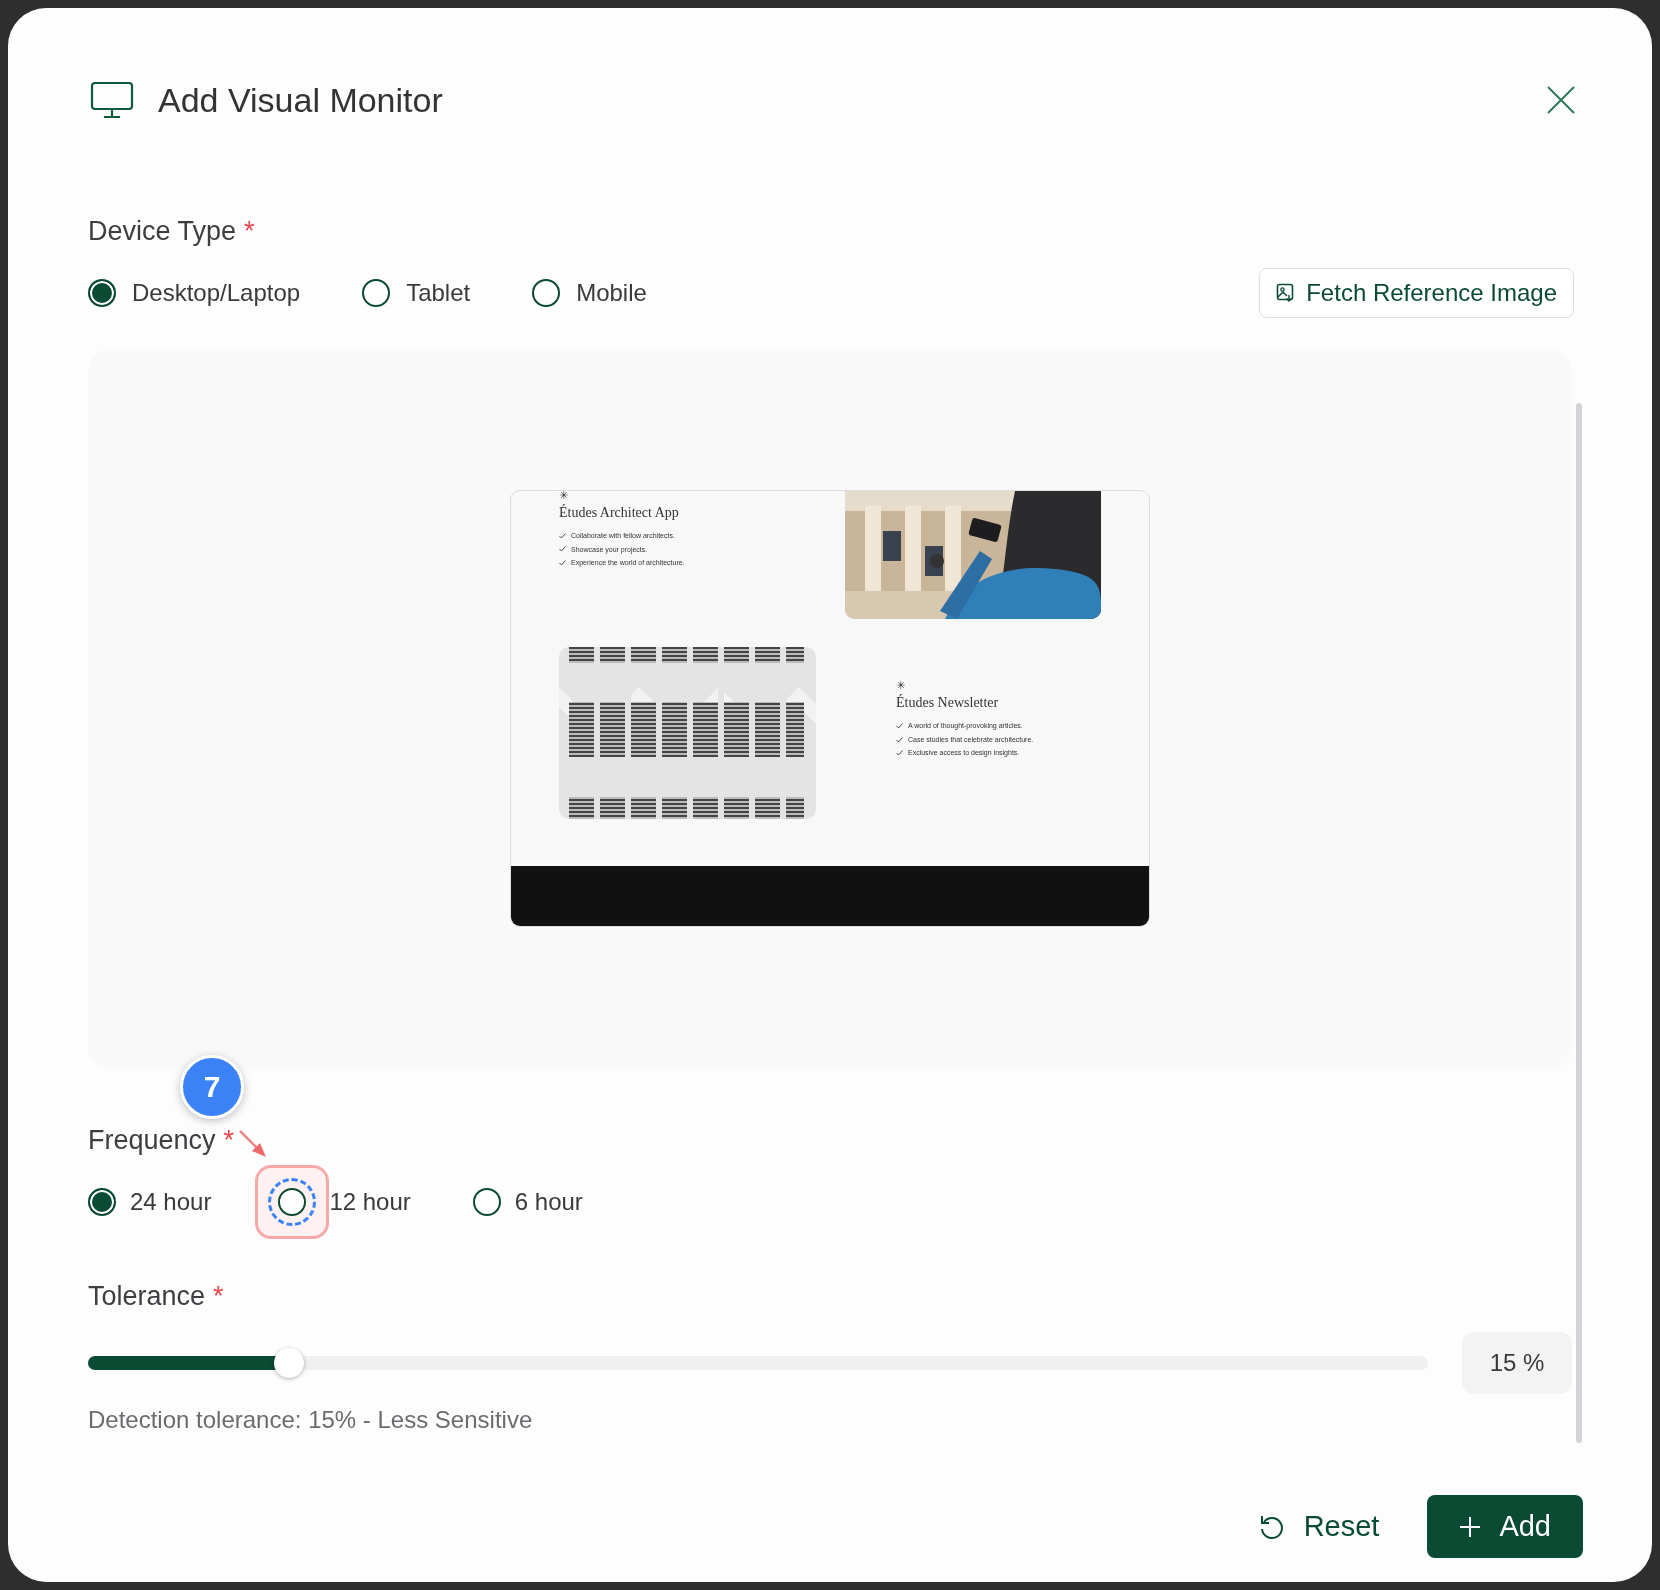  Describe the element at coordinates (147, 1296) in the screenshot. I see `field-label: Tolerance` at that location.